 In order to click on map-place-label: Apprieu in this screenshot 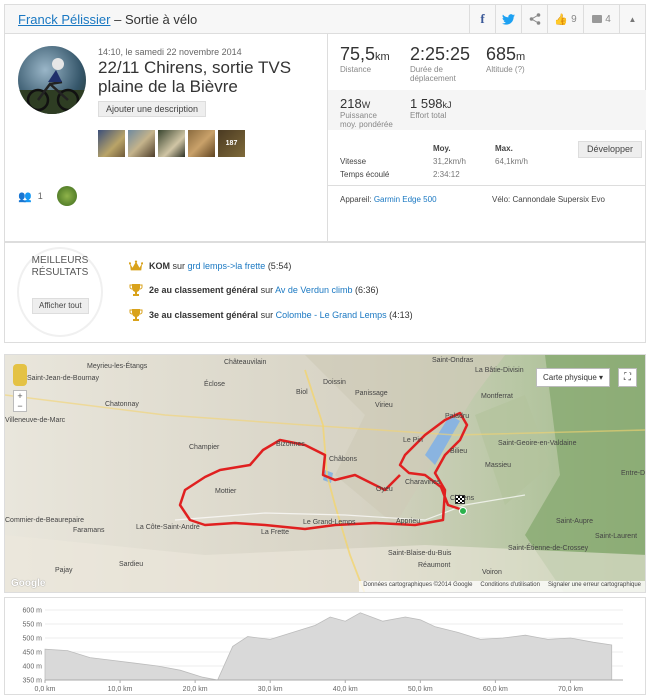, I will do `click(408, 521)`.